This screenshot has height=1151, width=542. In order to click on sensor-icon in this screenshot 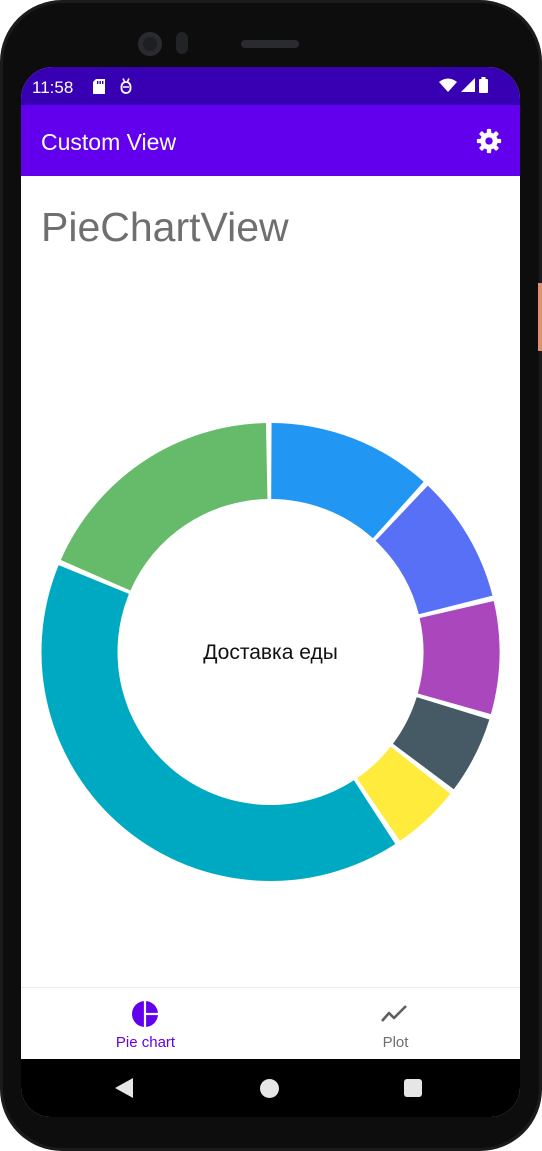, I will do `click(182, 43)`.